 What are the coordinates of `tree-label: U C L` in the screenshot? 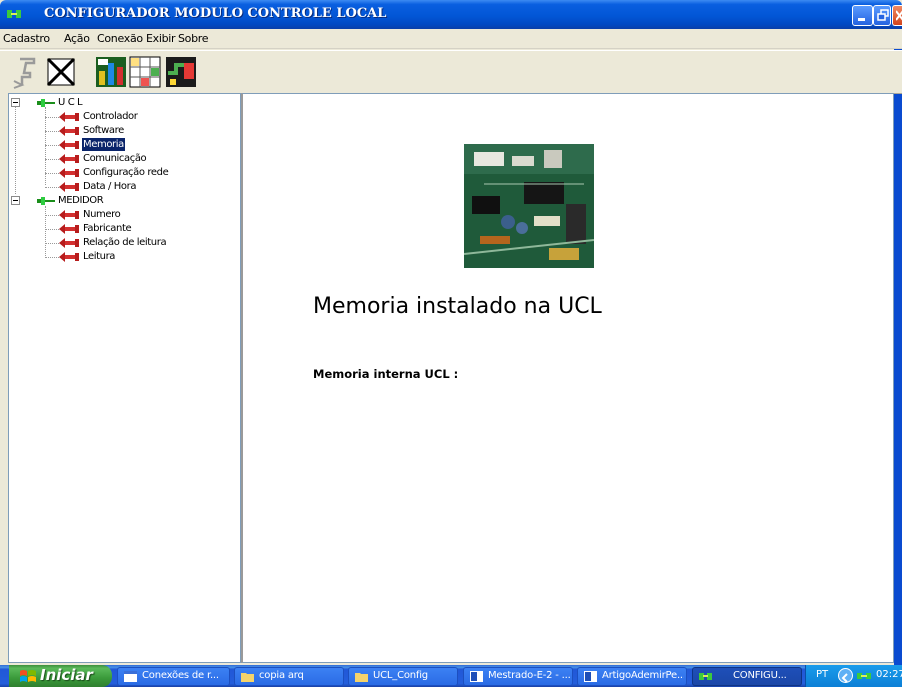 It's located at (70, 102).